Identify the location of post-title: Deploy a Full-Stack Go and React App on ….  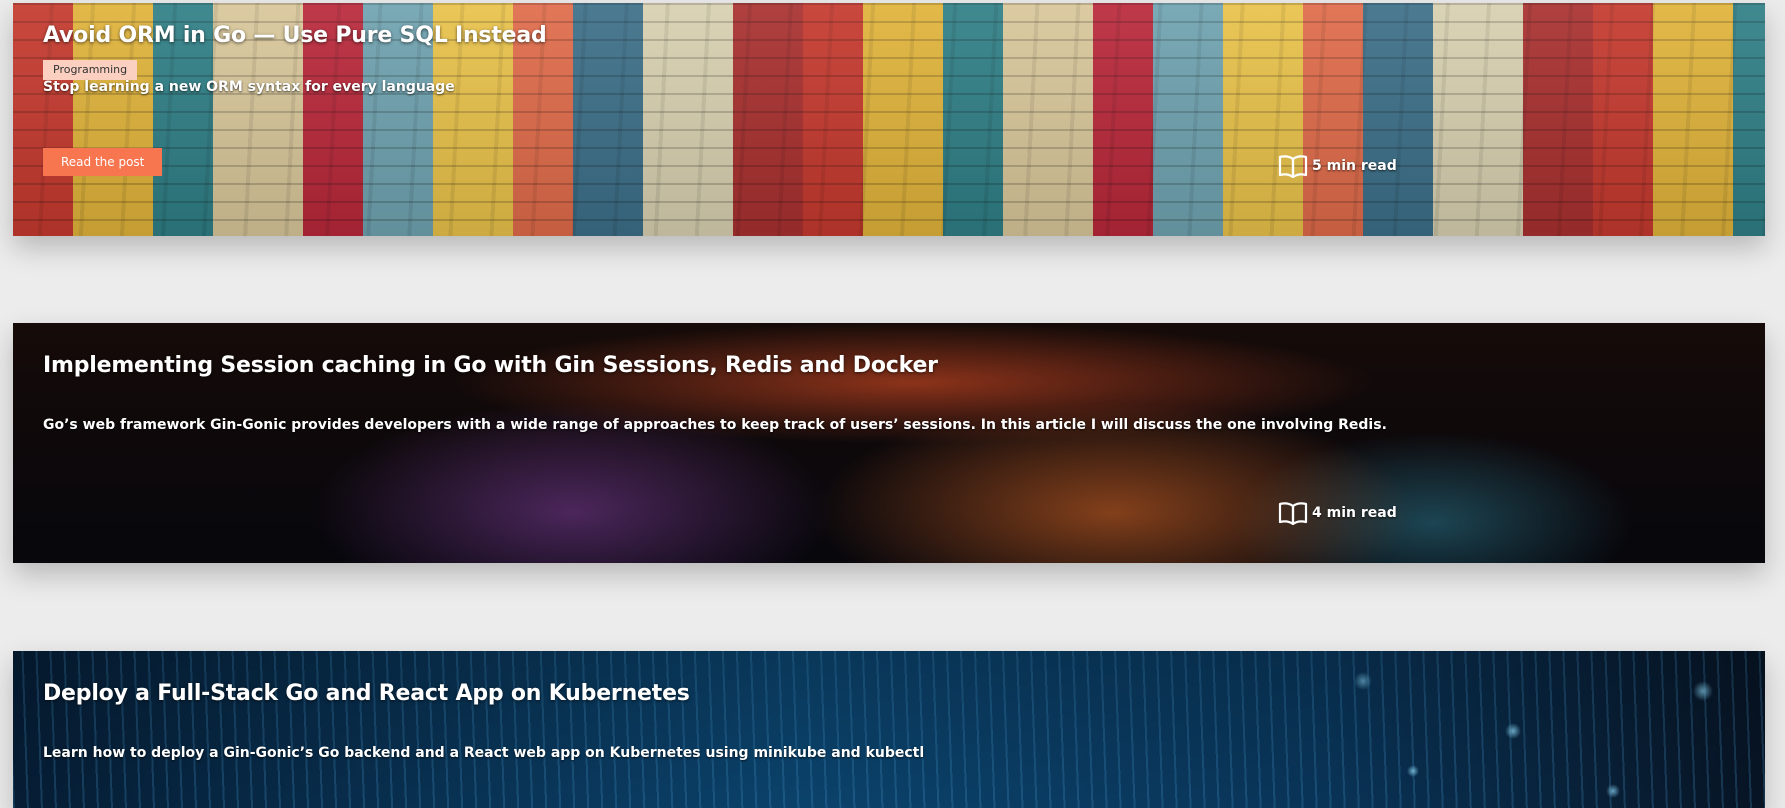
(366, 693).